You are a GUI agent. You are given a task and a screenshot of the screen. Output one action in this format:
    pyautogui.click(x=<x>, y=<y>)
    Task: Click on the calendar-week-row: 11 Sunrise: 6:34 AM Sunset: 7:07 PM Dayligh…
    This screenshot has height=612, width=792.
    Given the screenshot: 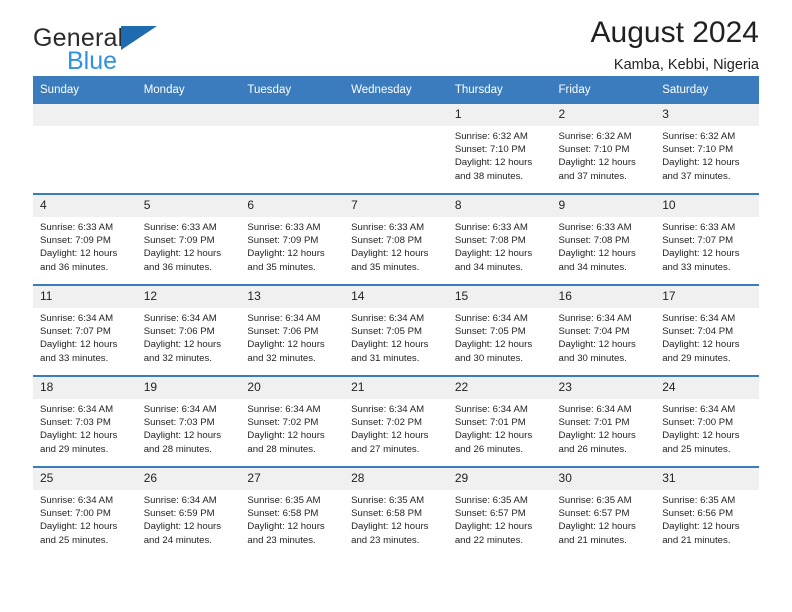 What is the action you would take?
    pyautogui.click(x=396, y=330)
    